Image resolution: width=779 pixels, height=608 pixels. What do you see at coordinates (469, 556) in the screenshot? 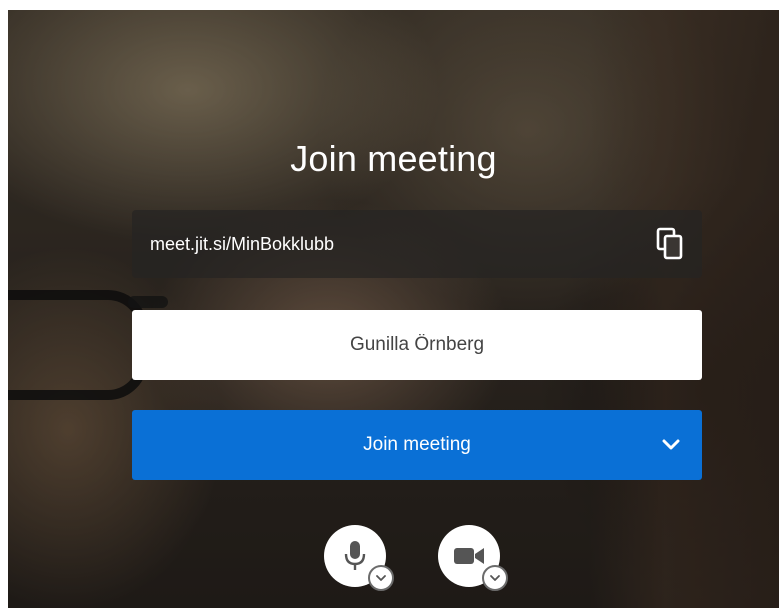
I see `video-camera-icon` at bounding box center [469, 556].